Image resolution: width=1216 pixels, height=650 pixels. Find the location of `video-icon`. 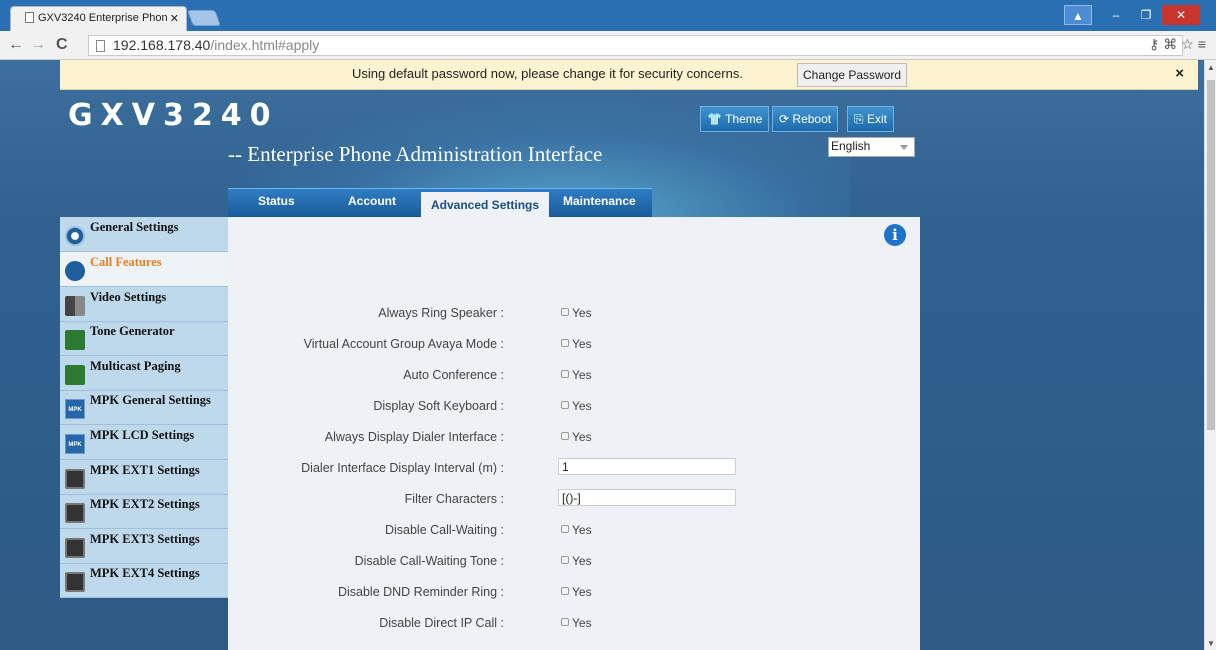

video-icon is located at coordinates (75, 306).